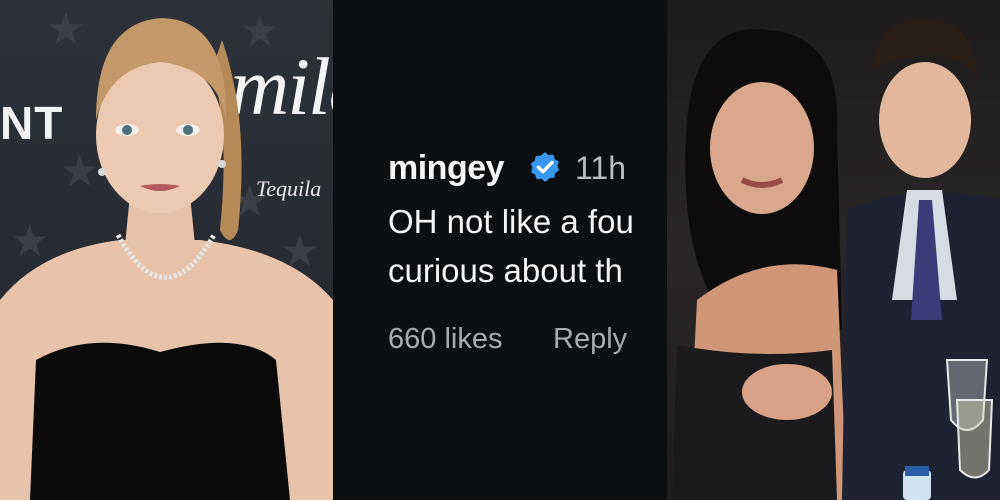  Describe the element at coordinates (188, 130) in the screenshot. I see `iris-right` at that location.